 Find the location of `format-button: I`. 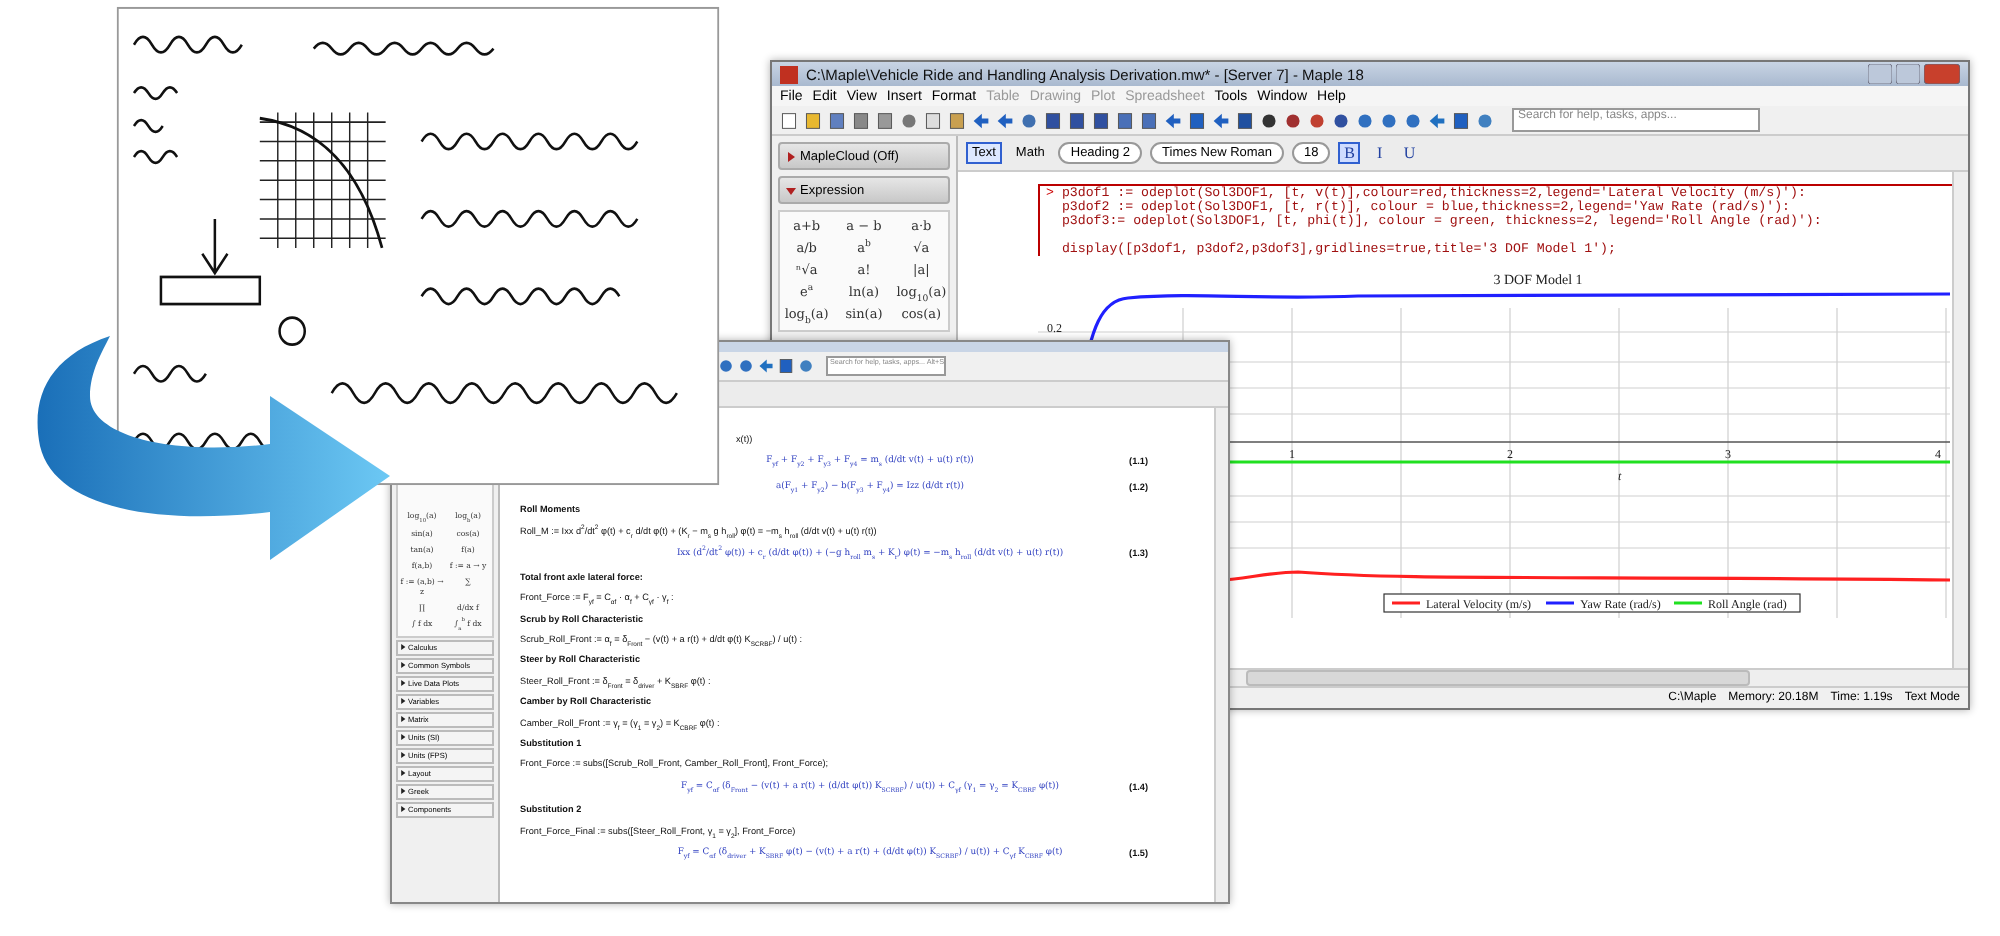

format-button: I is located at coordinates (1379, 153).